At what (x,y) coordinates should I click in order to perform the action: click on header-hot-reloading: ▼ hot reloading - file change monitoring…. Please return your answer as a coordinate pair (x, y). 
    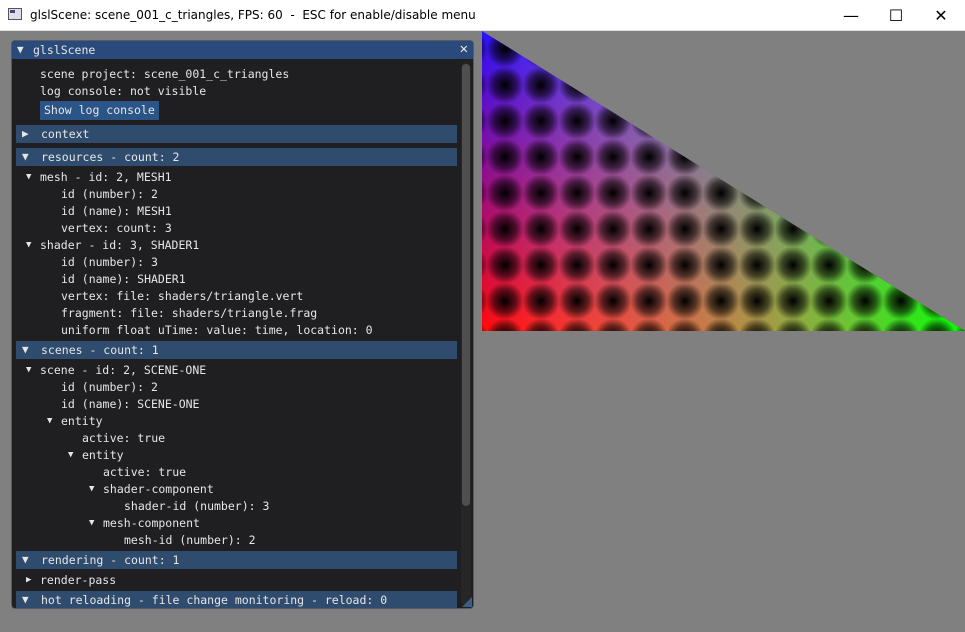
    Looking at the image, I should click on (236, 599).